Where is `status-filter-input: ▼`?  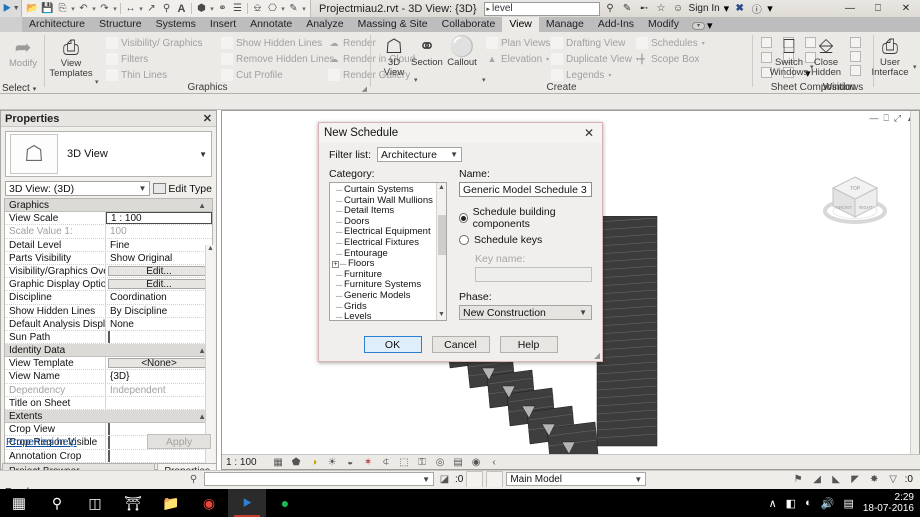
status-filter-input: ▼ is located at coordinates (319, 479).